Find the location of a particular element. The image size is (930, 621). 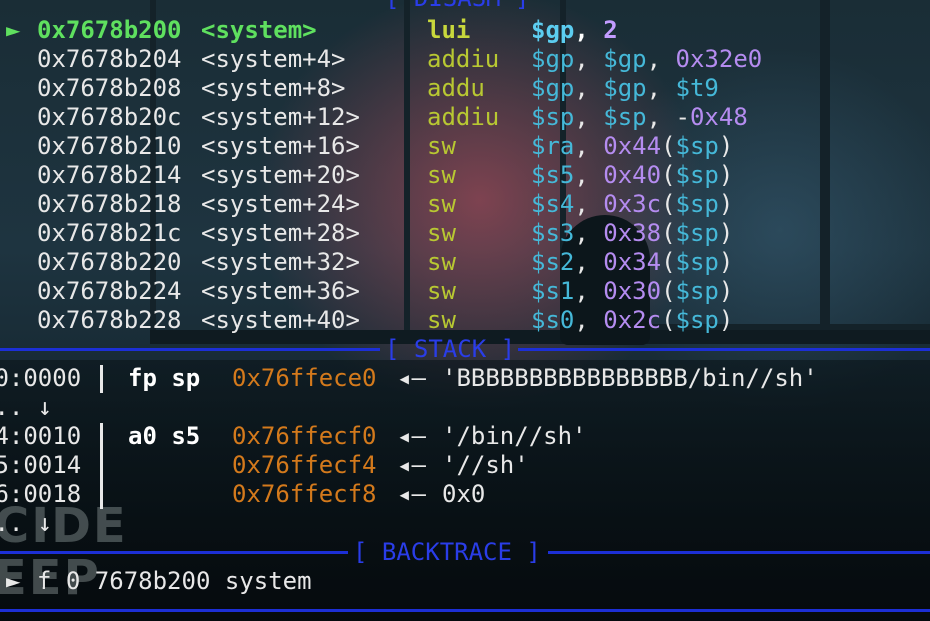

instruction-operands: $ra, 0x44($sp) is located at coordinates (632, 146).